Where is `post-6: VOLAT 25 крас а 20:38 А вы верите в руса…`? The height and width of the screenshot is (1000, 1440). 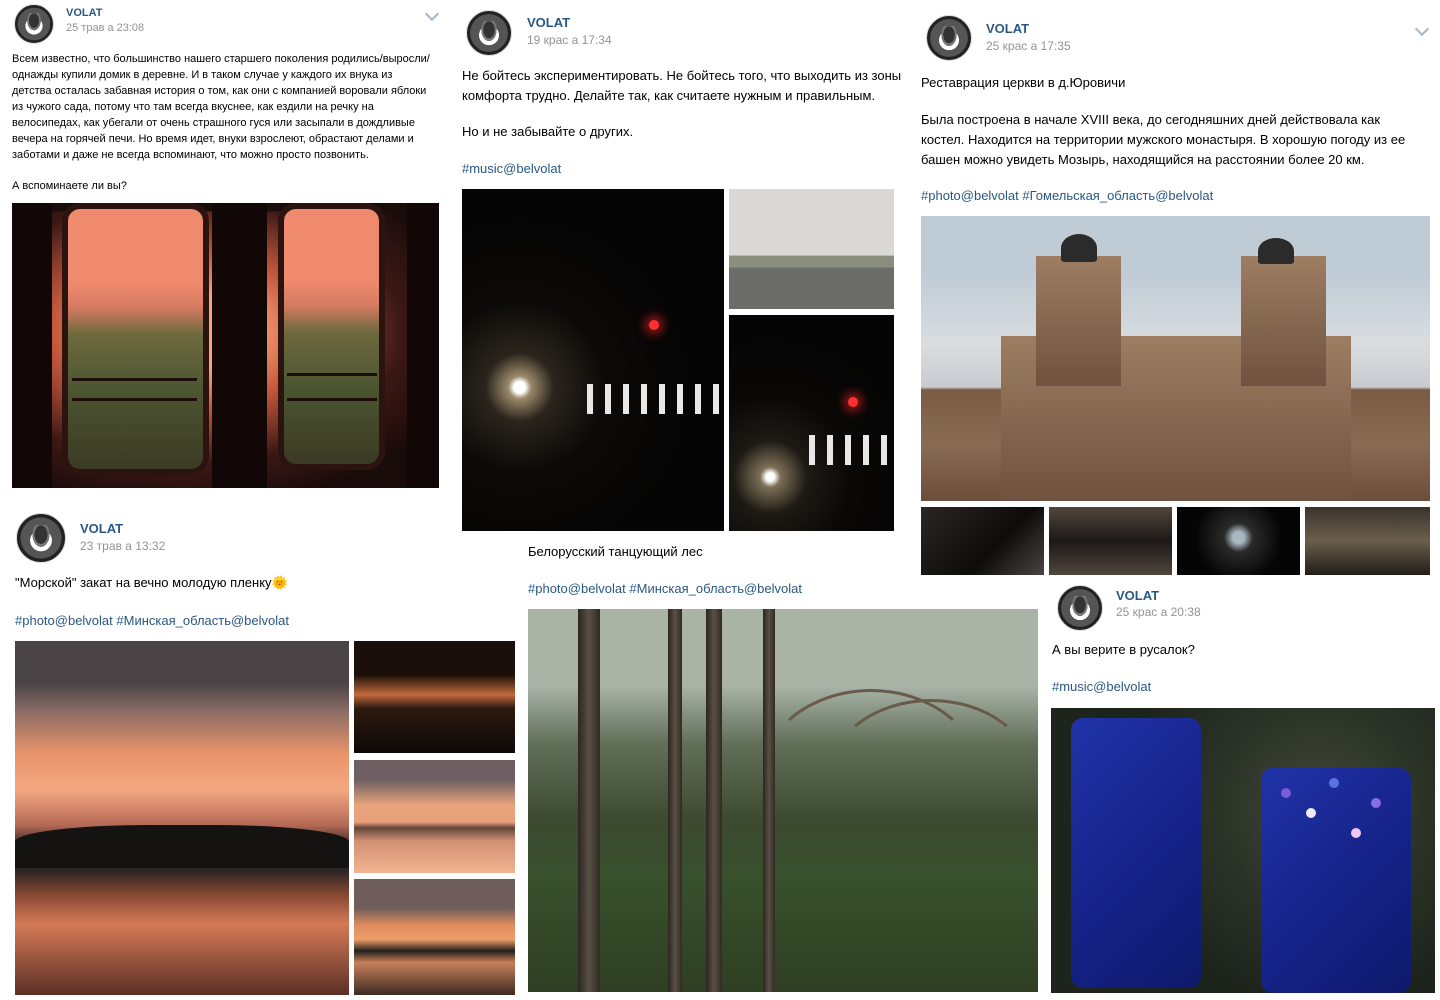
post-6: VOLAT 25 крас а 20:38 А вы верите в руса… is located at coordinates (1242, 790).